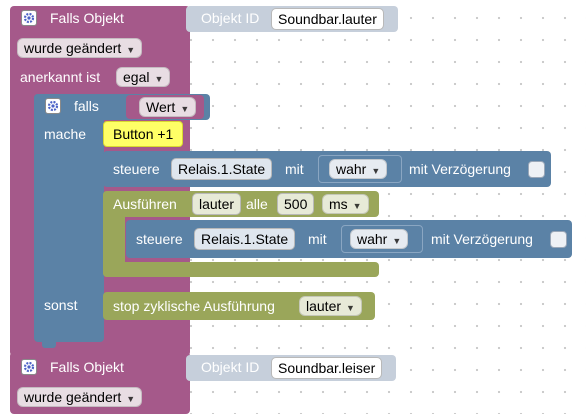  Describe the element at coordinates (143, 77) in the screenshot. I see `ack-dropdown: egal ▼` at that location.